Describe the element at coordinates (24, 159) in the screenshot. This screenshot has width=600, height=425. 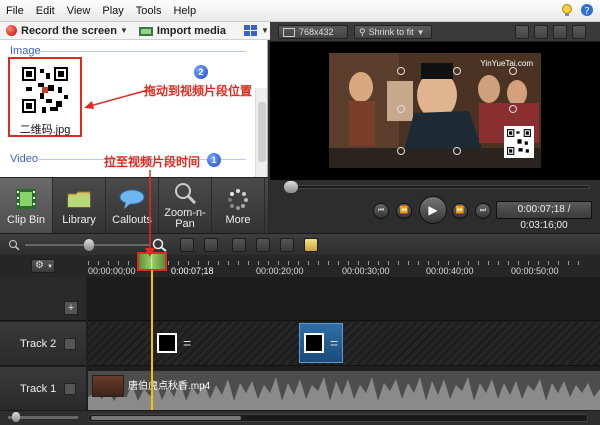
I see `section-video-heading: Video` at that location.